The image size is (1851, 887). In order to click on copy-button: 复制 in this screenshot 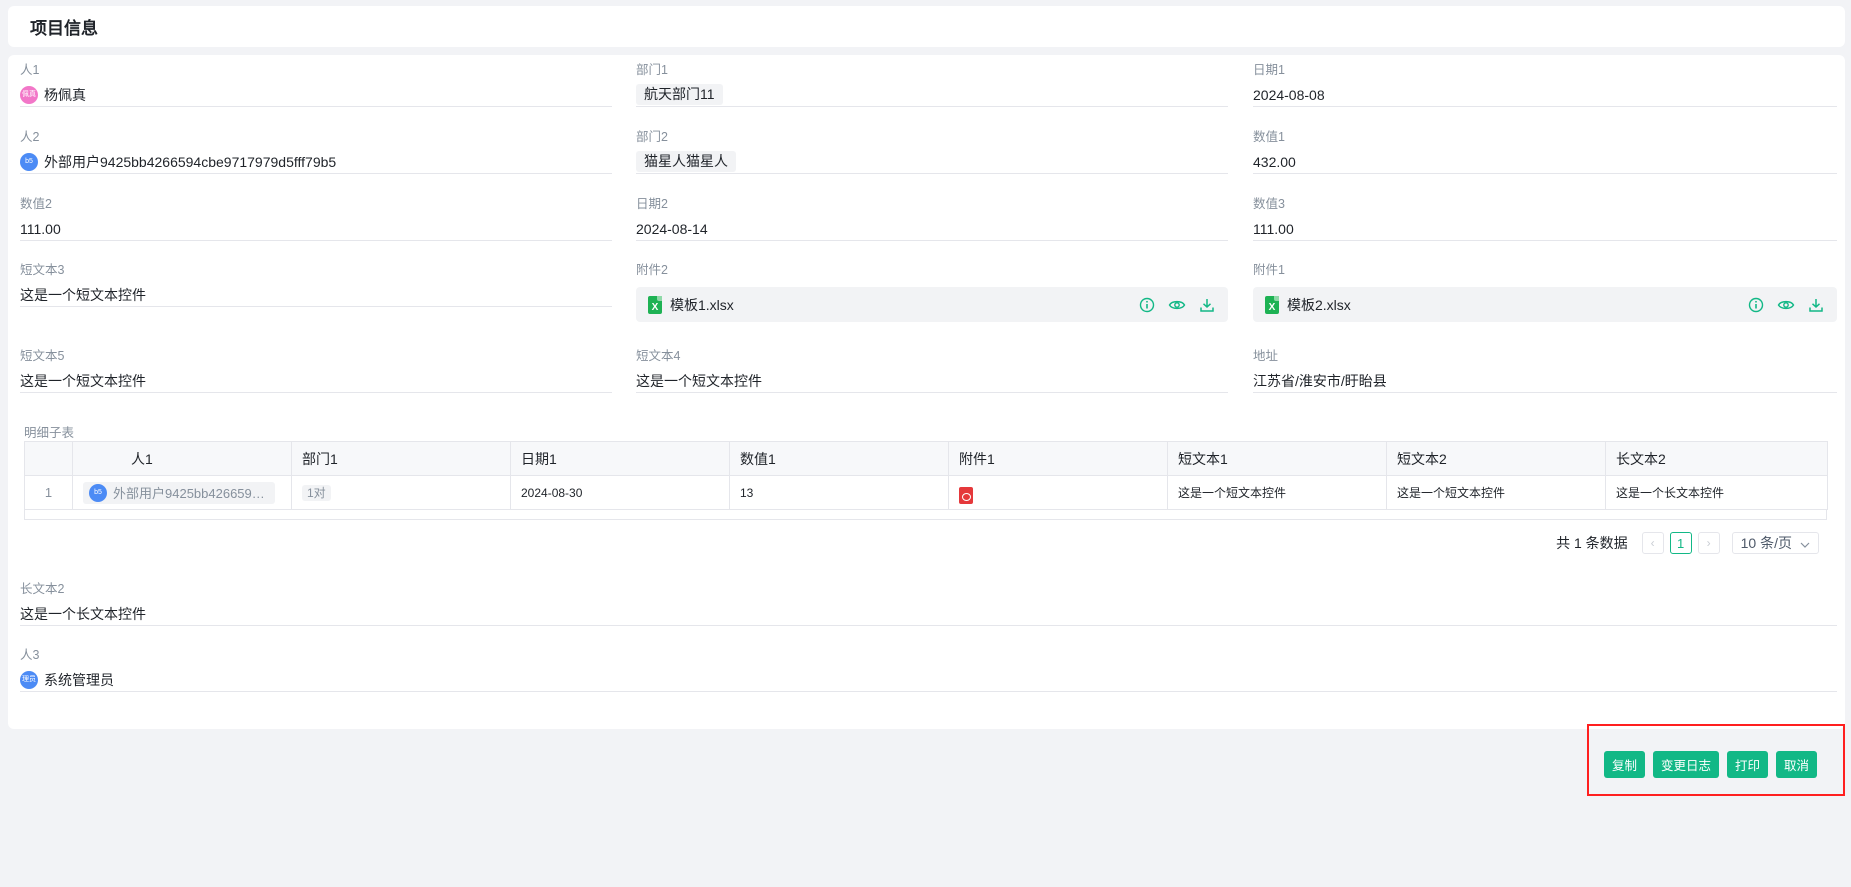, I will do `click(1624, 764)`.